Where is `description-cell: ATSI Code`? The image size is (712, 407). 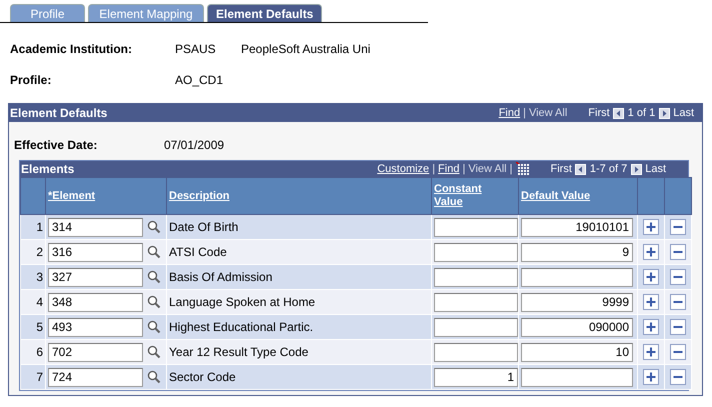 description-cell: ATSI Code is located at coordinates (299, 252).